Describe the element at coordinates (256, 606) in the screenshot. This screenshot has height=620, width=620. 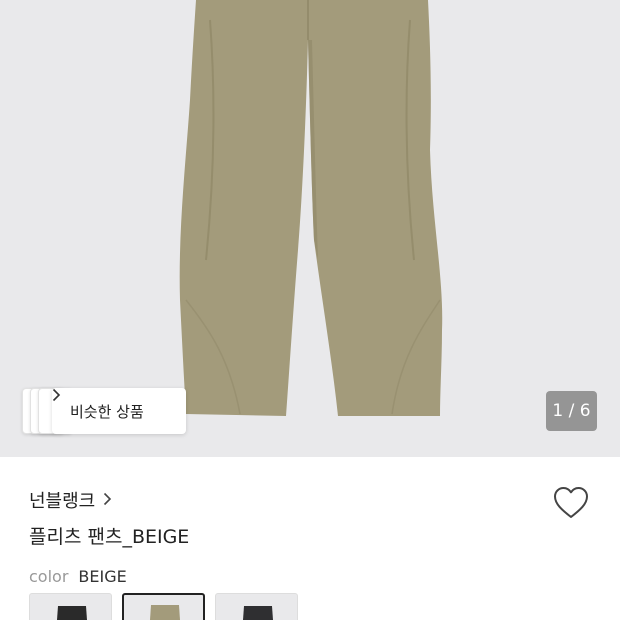
I see `swatch-charcoal` at that location.